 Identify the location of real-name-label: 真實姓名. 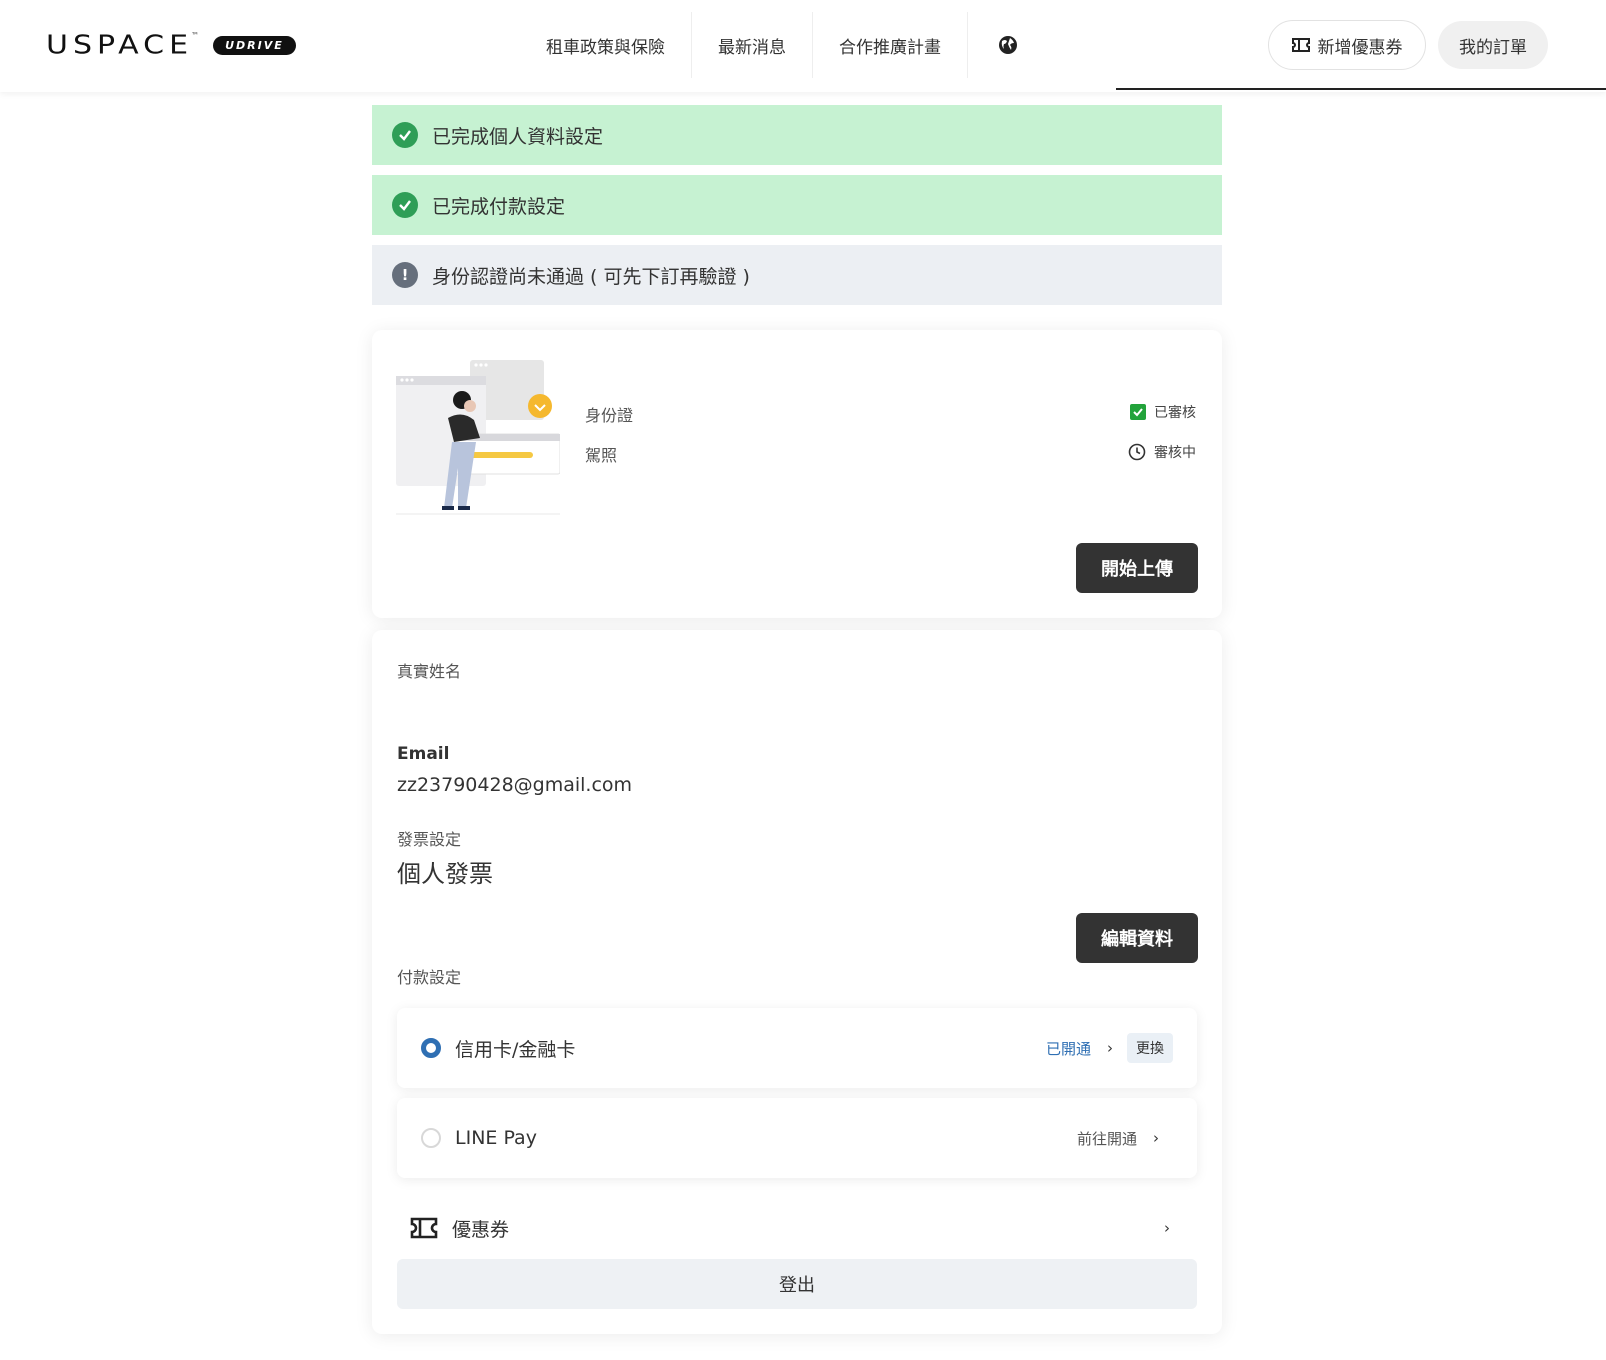
(429, 671).